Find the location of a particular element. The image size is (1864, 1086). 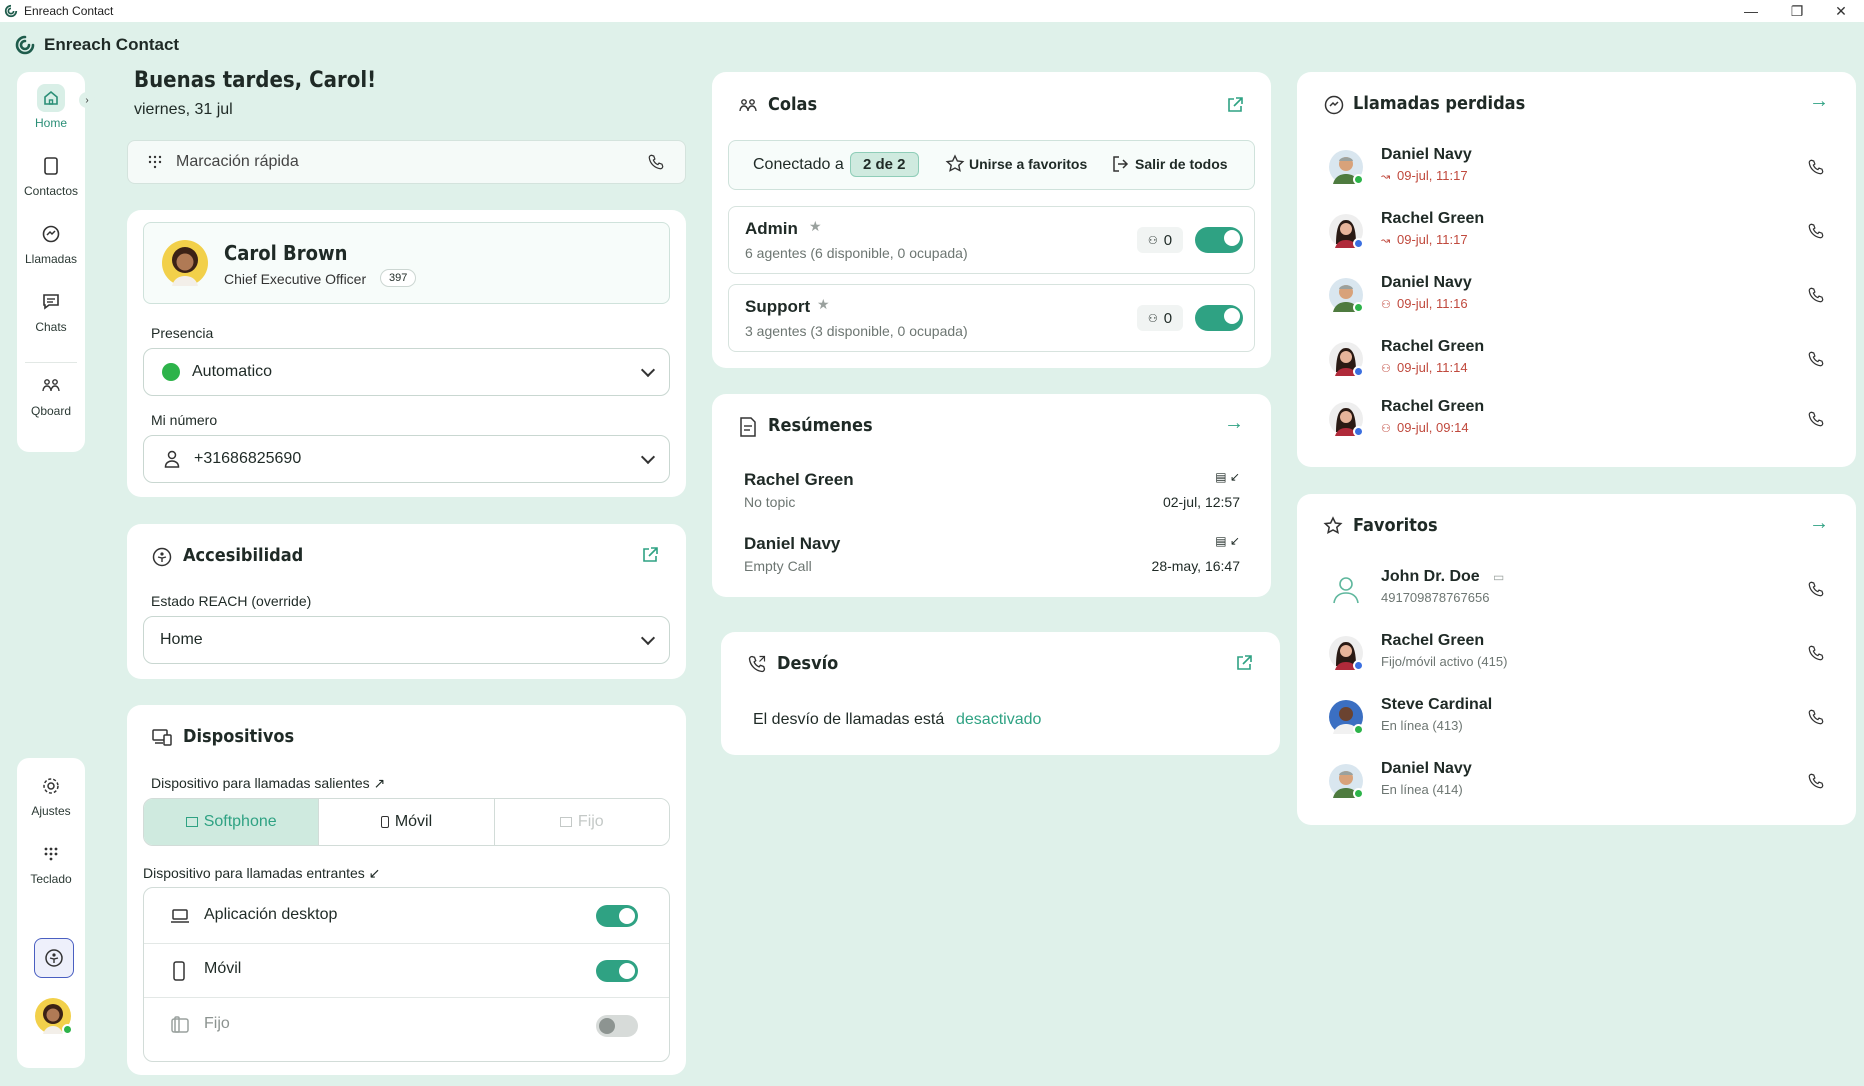

laptop-icon is located at coordinates (180, 916).